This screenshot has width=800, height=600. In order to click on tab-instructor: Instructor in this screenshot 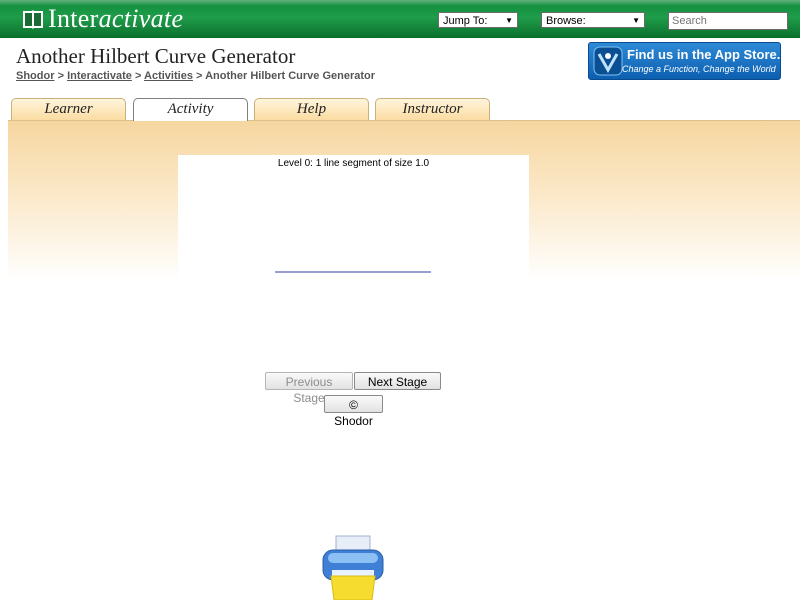, I will do `click(432, 109)`.